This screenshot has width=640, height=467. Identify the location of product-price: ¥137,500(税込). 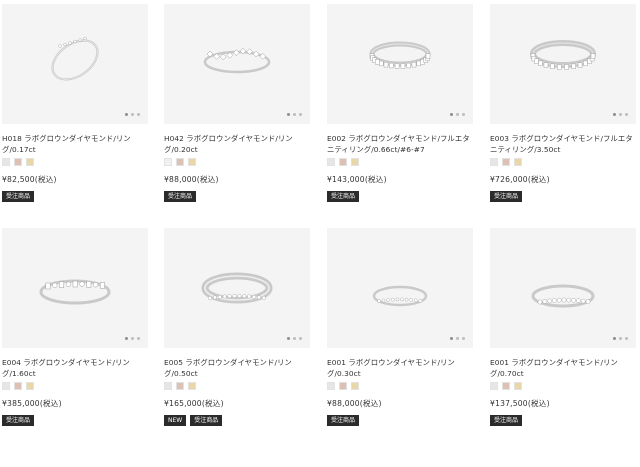
(520, 403).